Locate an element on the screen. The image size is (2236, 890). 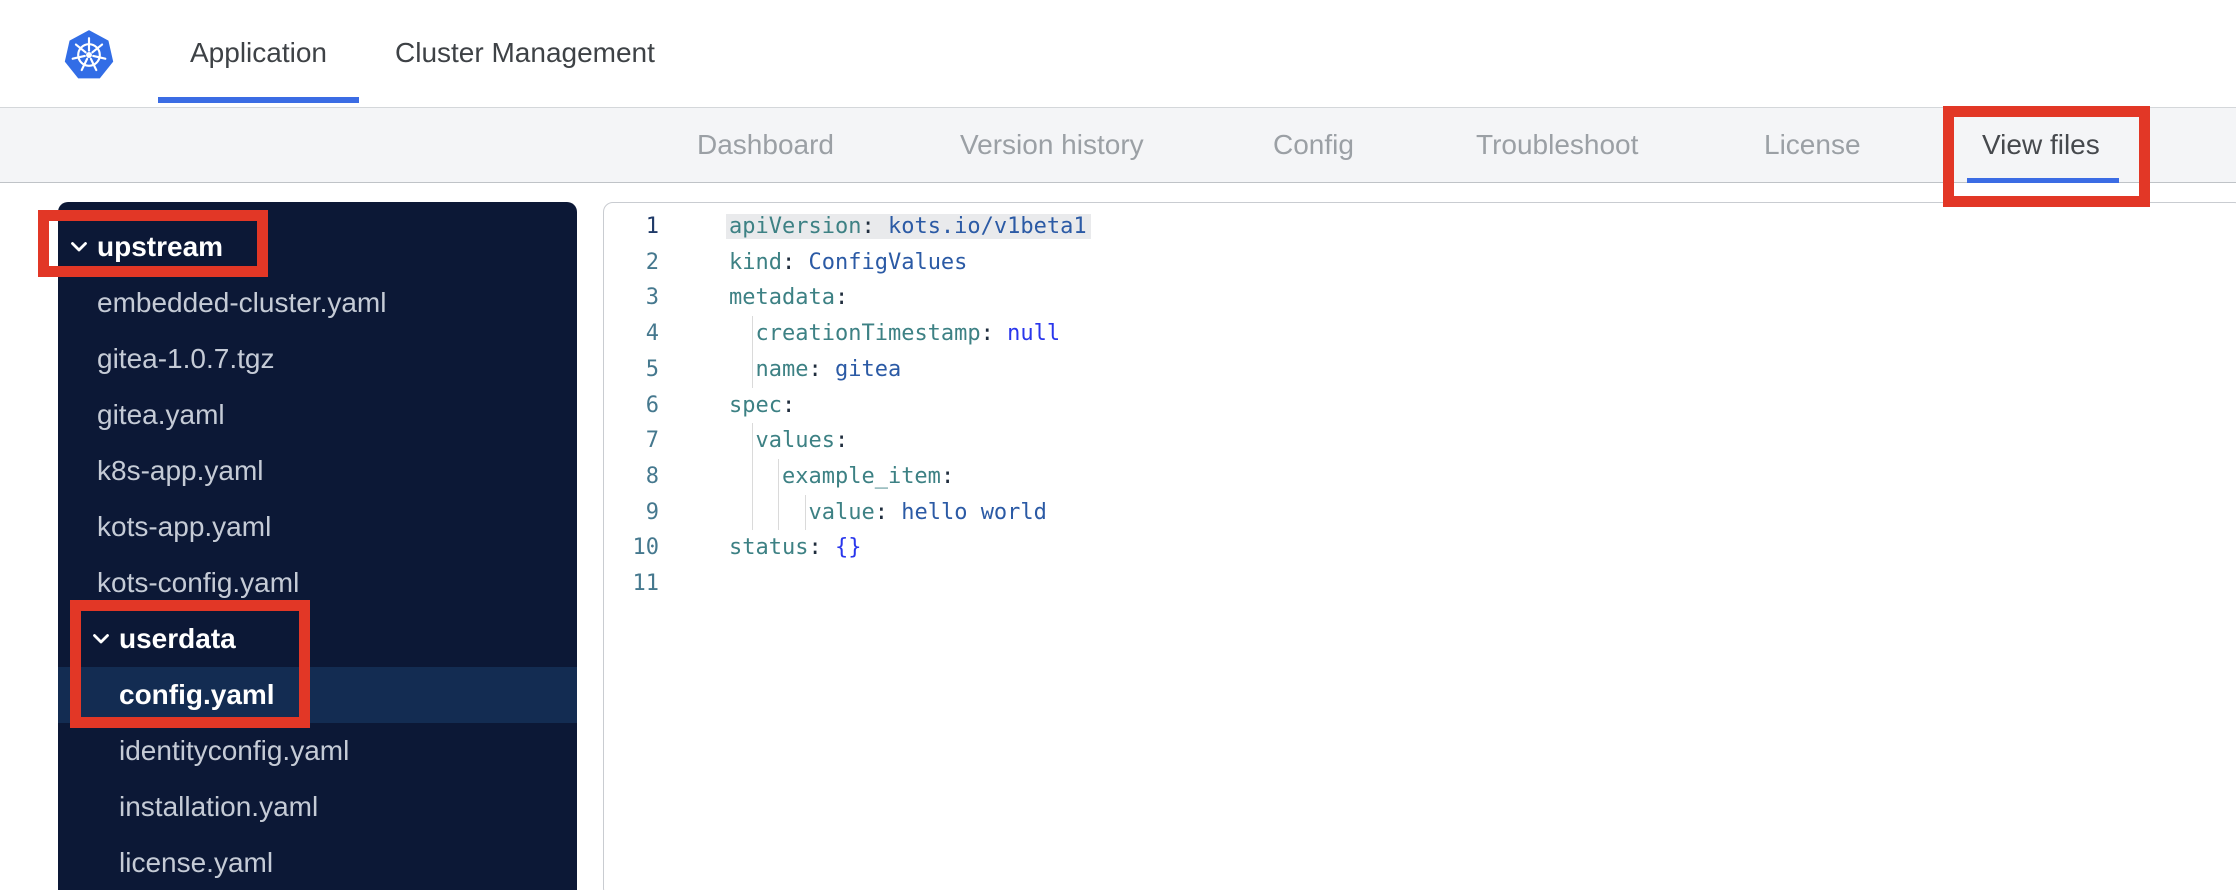
line-number: 10 is located at coordinates (646, 548).